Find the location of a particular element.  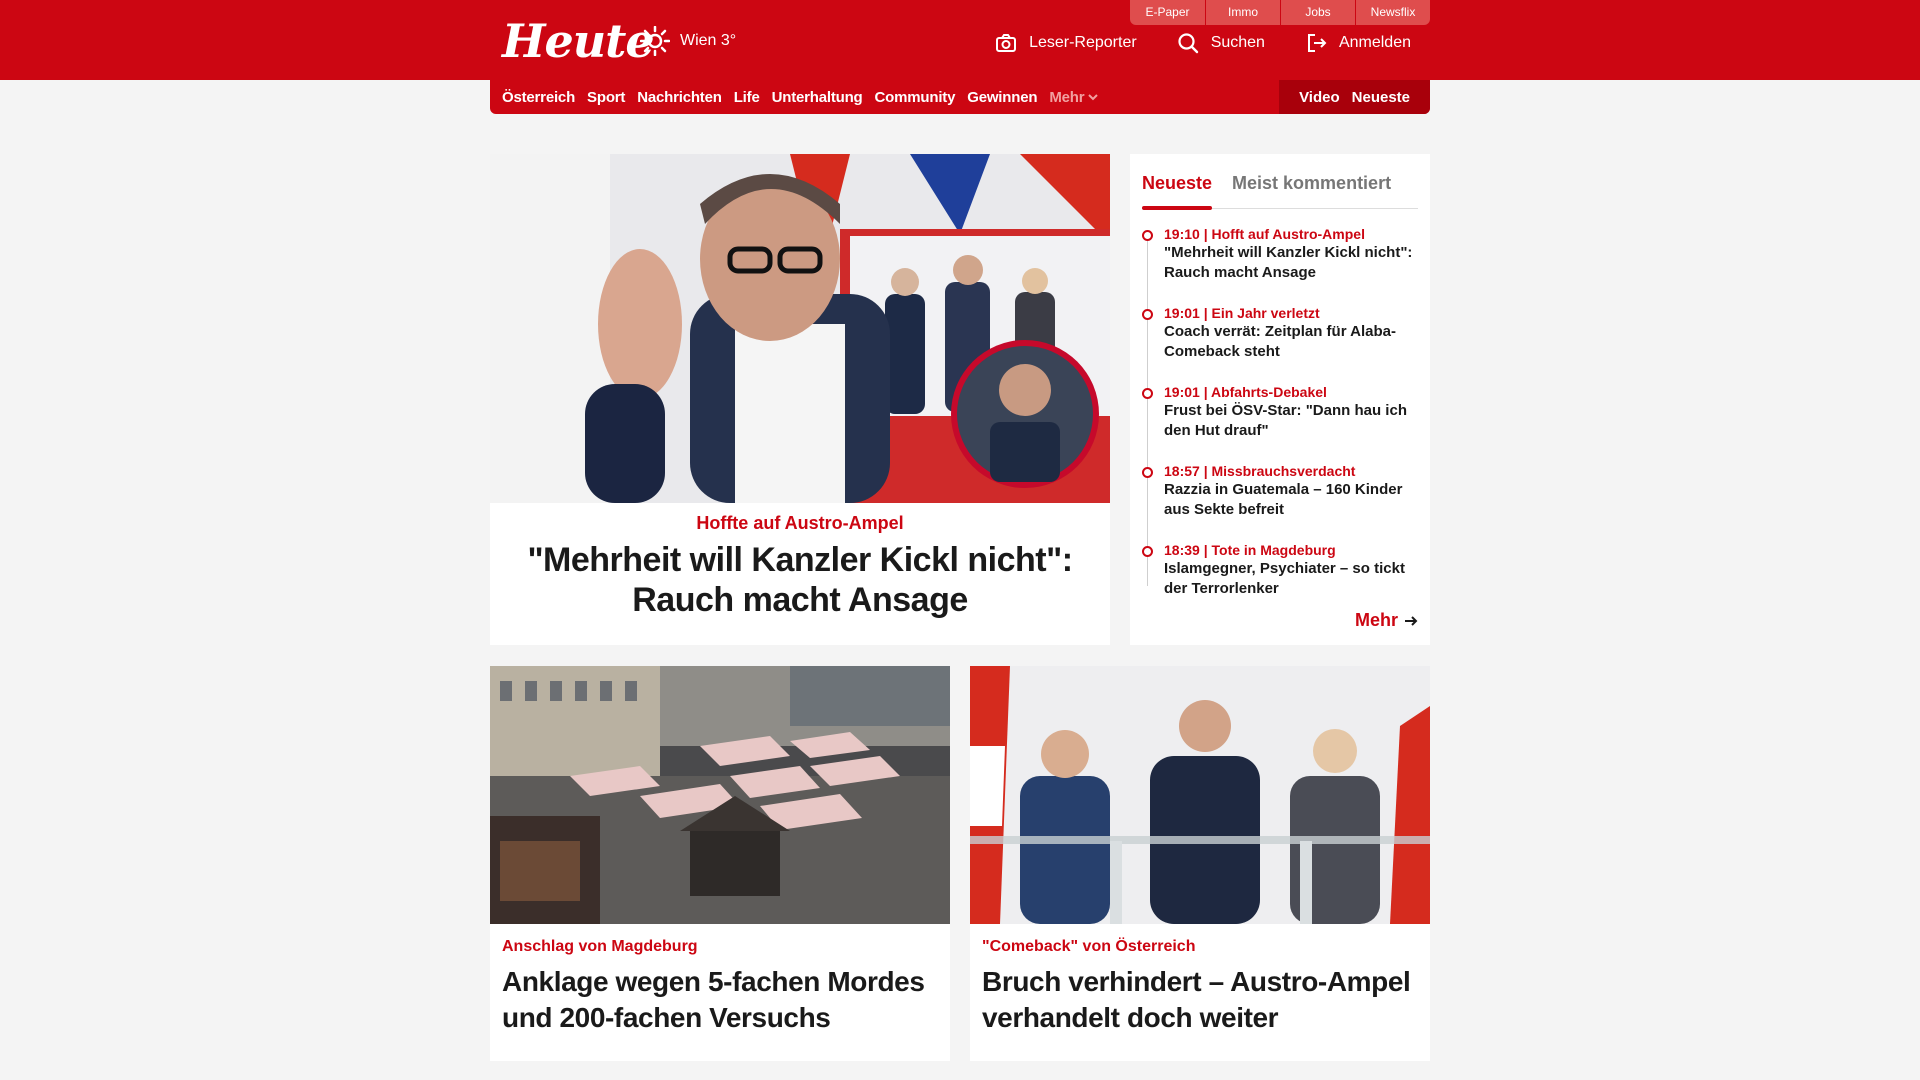

link-jobs: Jobs is located at coordinates (1317, 12).